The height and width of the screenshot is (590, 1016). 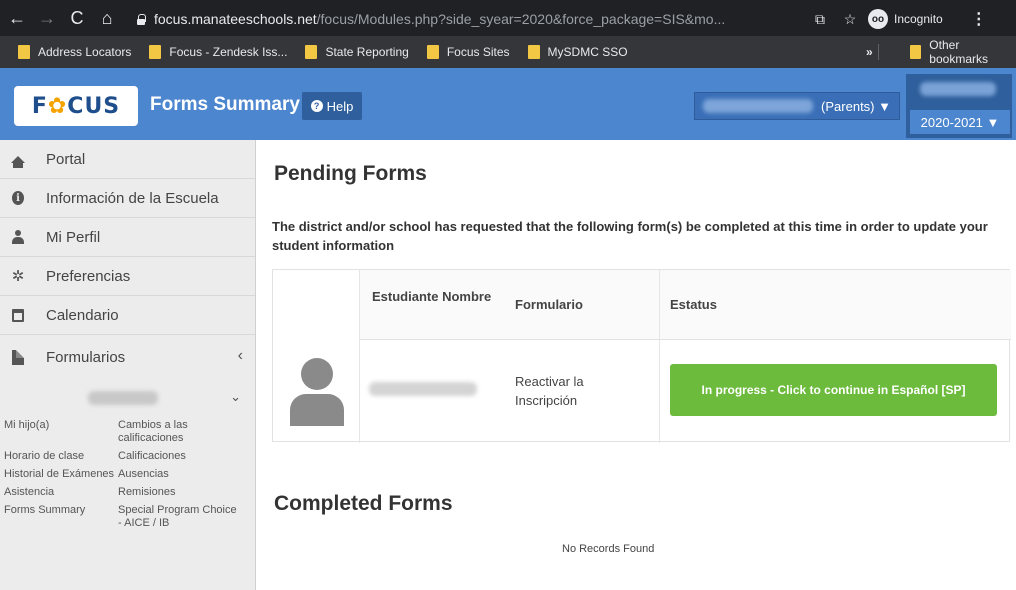 I want to click on sidebar-item-label: Formularios, so click(x=86, y=357).